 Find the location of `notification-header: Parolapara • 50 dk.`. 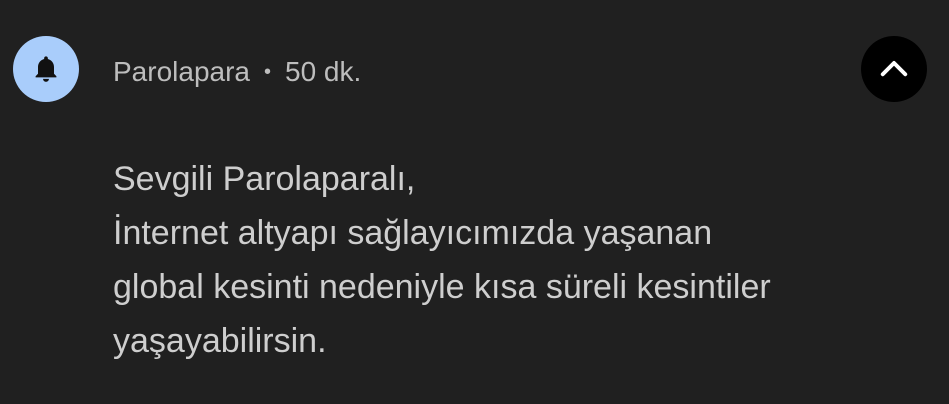

notification-header: Parolapara • 50 dk. is located at coordinates (237, 72).